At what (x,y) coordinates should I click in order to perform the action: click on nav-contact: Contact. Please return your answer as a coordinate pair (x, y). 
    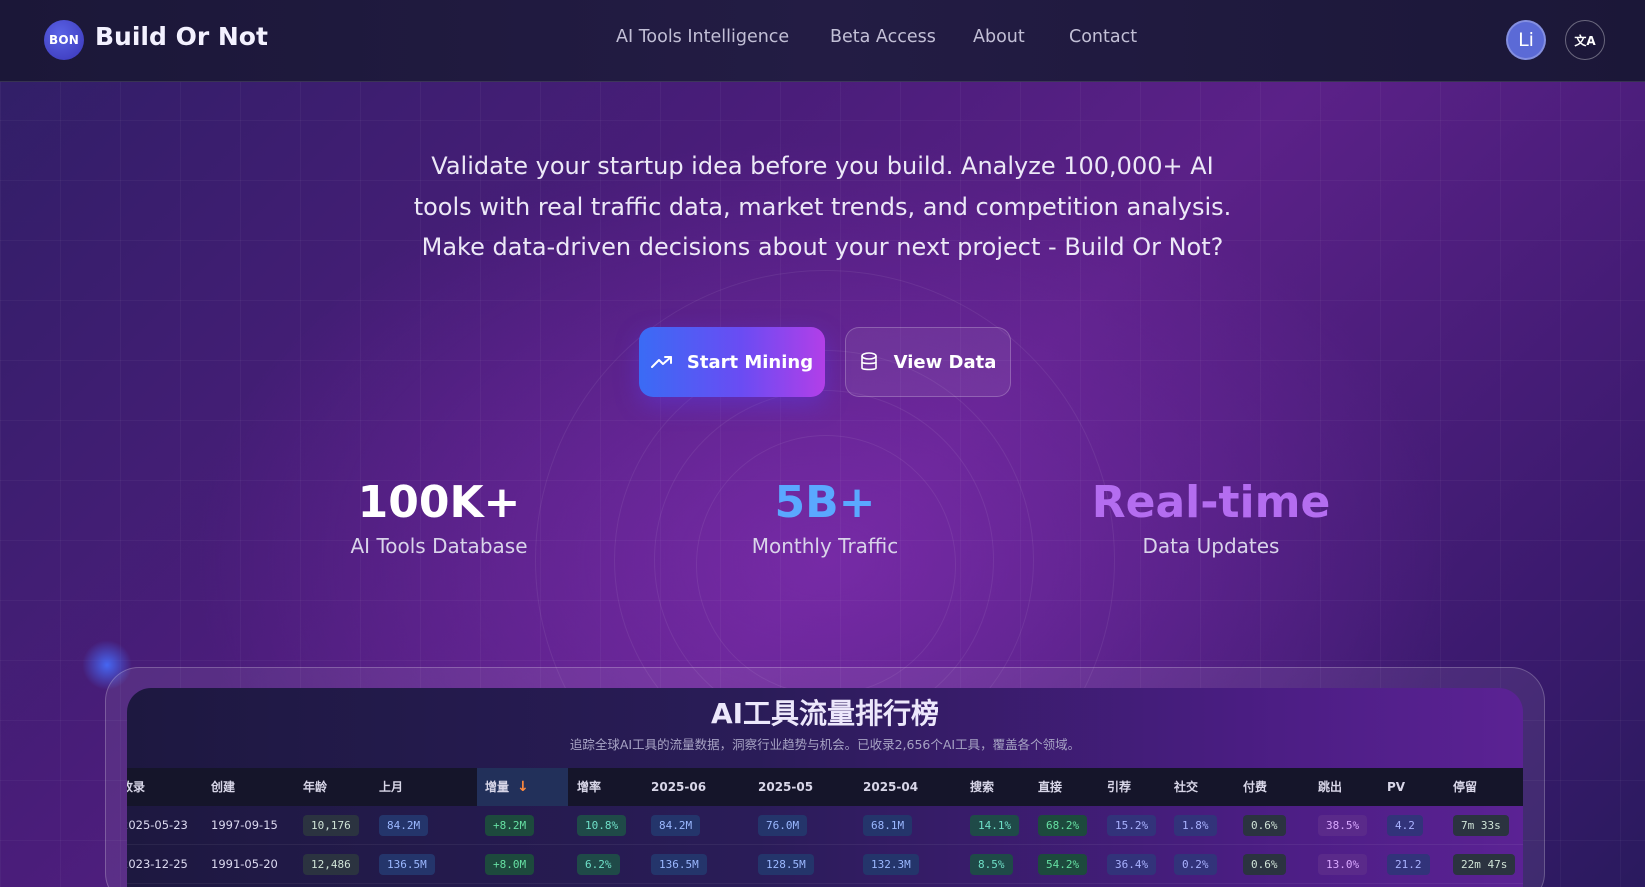
    Looking at the image, I should click on (1103, 37).